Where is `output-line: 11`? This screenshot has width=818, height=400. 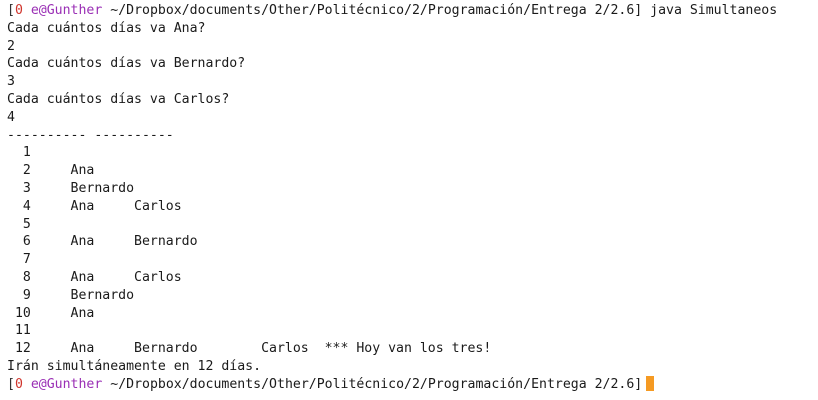
output-line: 11 is located at coordinates (19, 331).